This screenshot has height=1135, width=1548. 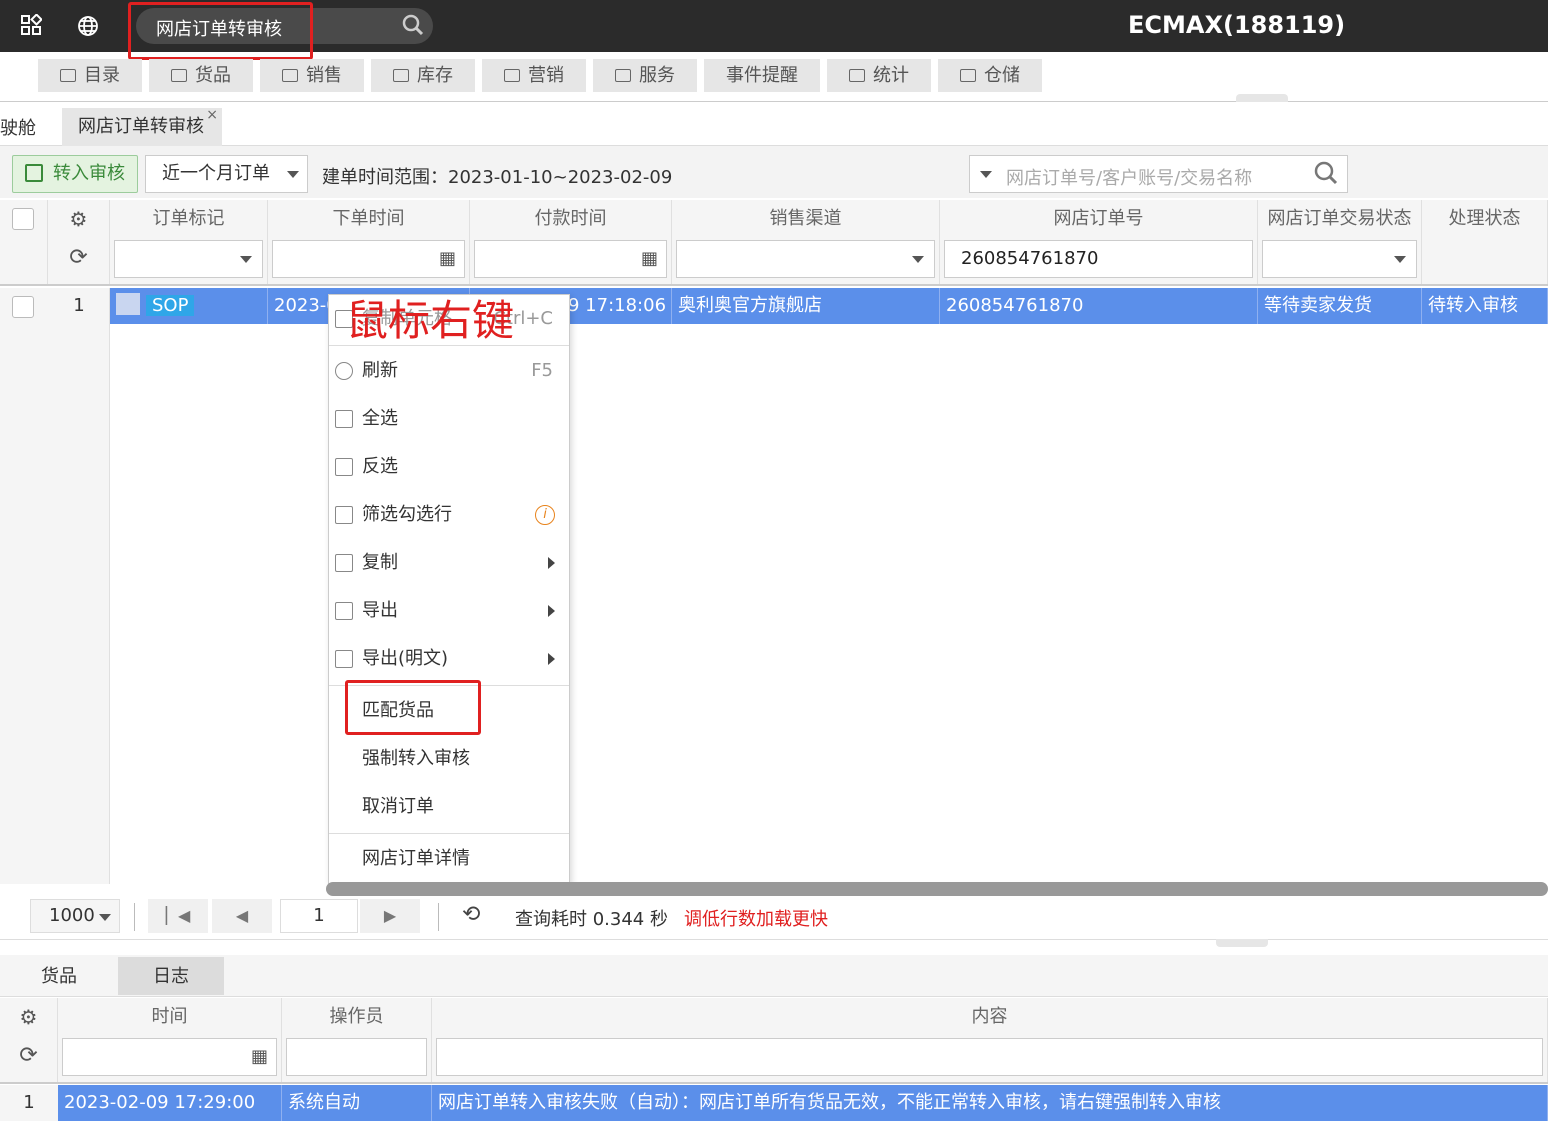 I want to click on tab-log: 日志, so click(x=171, y=976).